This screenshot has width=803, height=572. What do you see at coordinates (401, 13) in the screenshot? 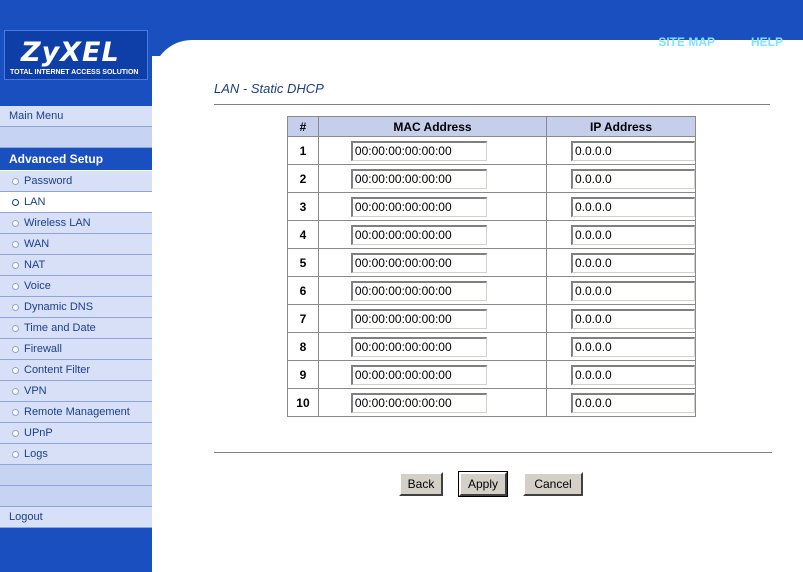
I see `top-bar` at bounding box center [401, 13].